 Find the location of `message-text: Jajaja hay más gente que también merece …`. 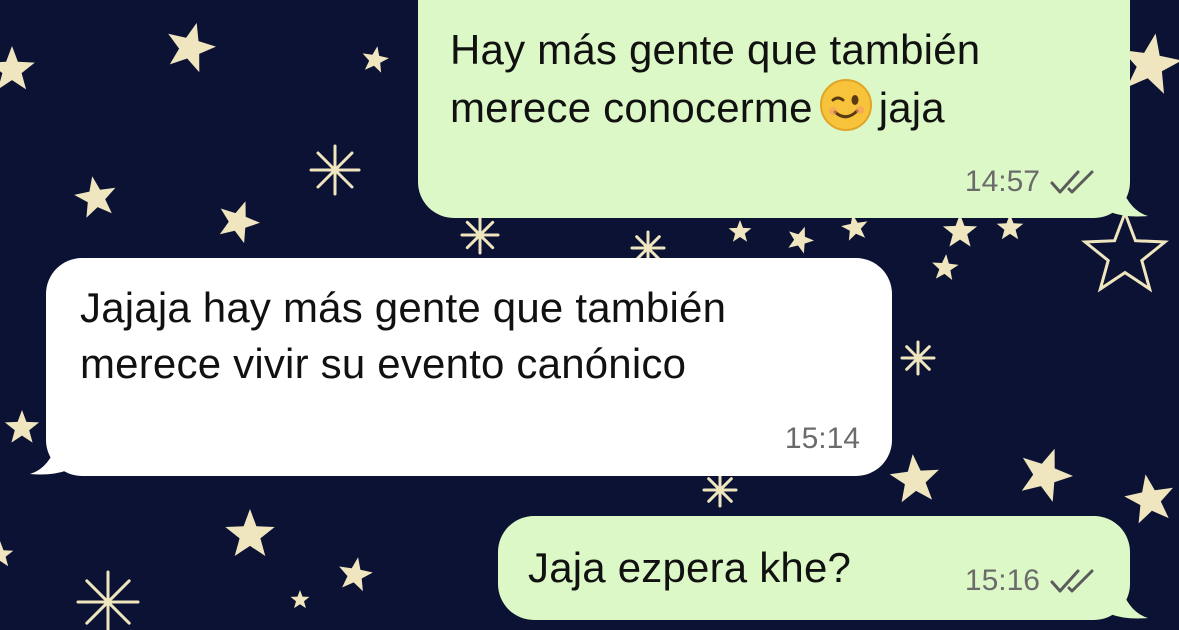

message-text: Jajaja hay más gente que también merece … is located at coordinates (403, 336).